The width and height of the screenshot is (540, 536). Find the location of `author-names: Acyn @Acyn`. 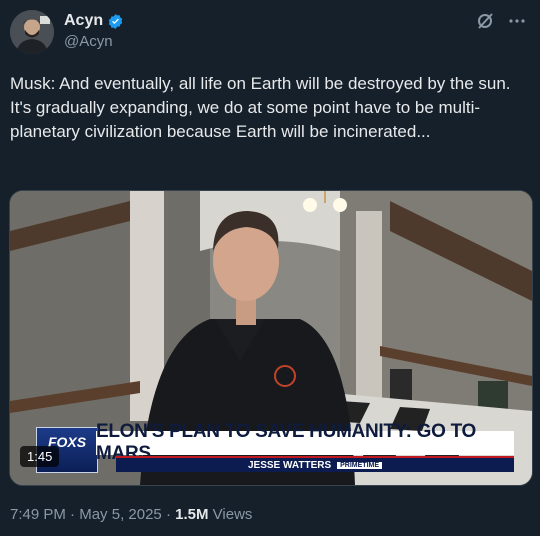

author-names: Acyn @Acyn is located at coordinates (94, 31).